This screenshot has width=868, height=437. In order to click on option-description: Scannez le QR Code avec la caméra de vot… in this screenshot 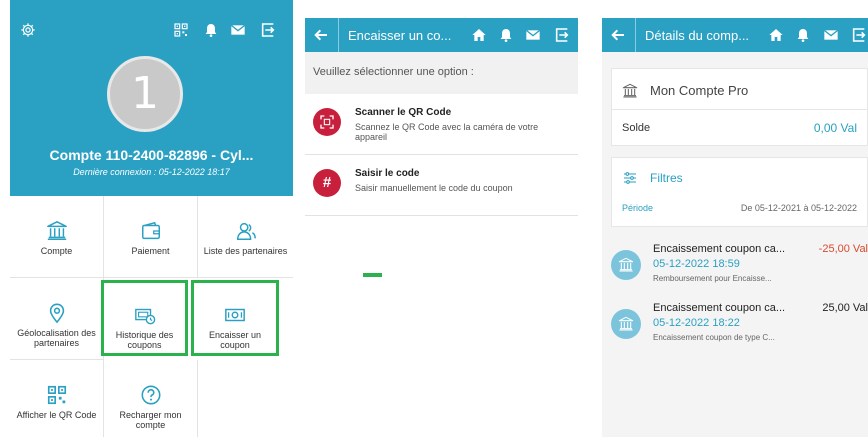, I will do `click(447, 132)`.